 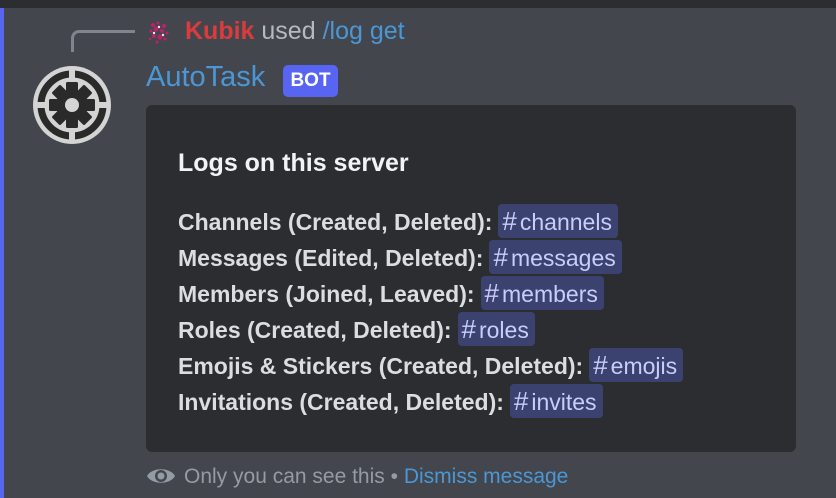 What do you see at coordinates (288, 31) in the screenshot?
I see `reply-used-text: used` at bounding box center [288, 31].